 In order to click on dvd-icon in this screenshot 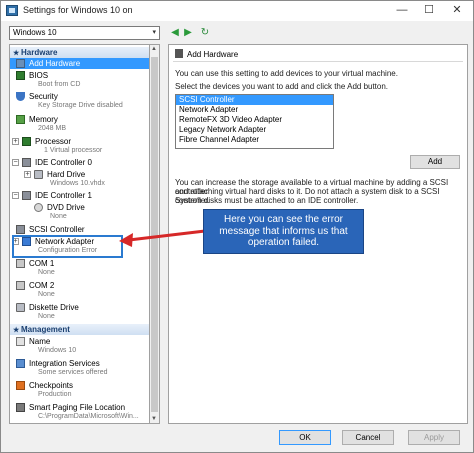, I will do `click(38, 207)`.